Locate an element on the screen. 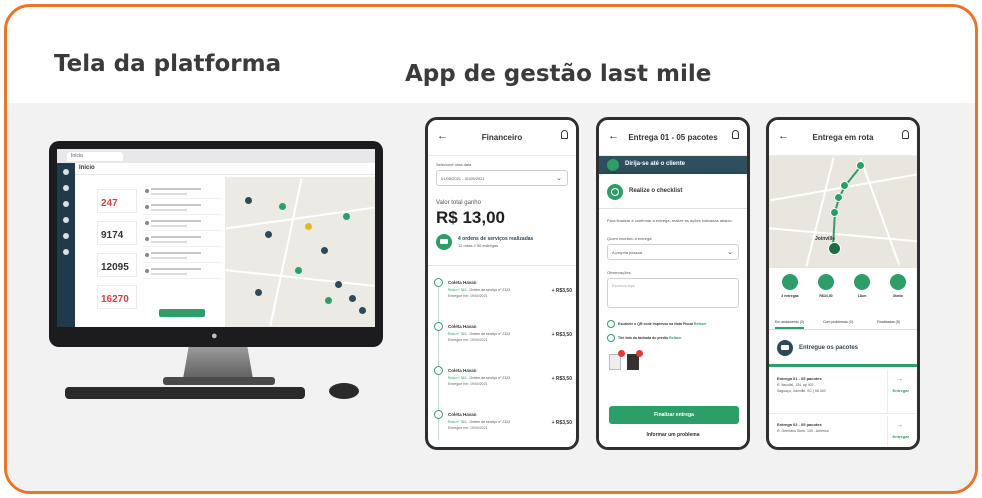 This screenshot has width=982, height=498. timeline-dot-icon is located at coordinates (438, 326).